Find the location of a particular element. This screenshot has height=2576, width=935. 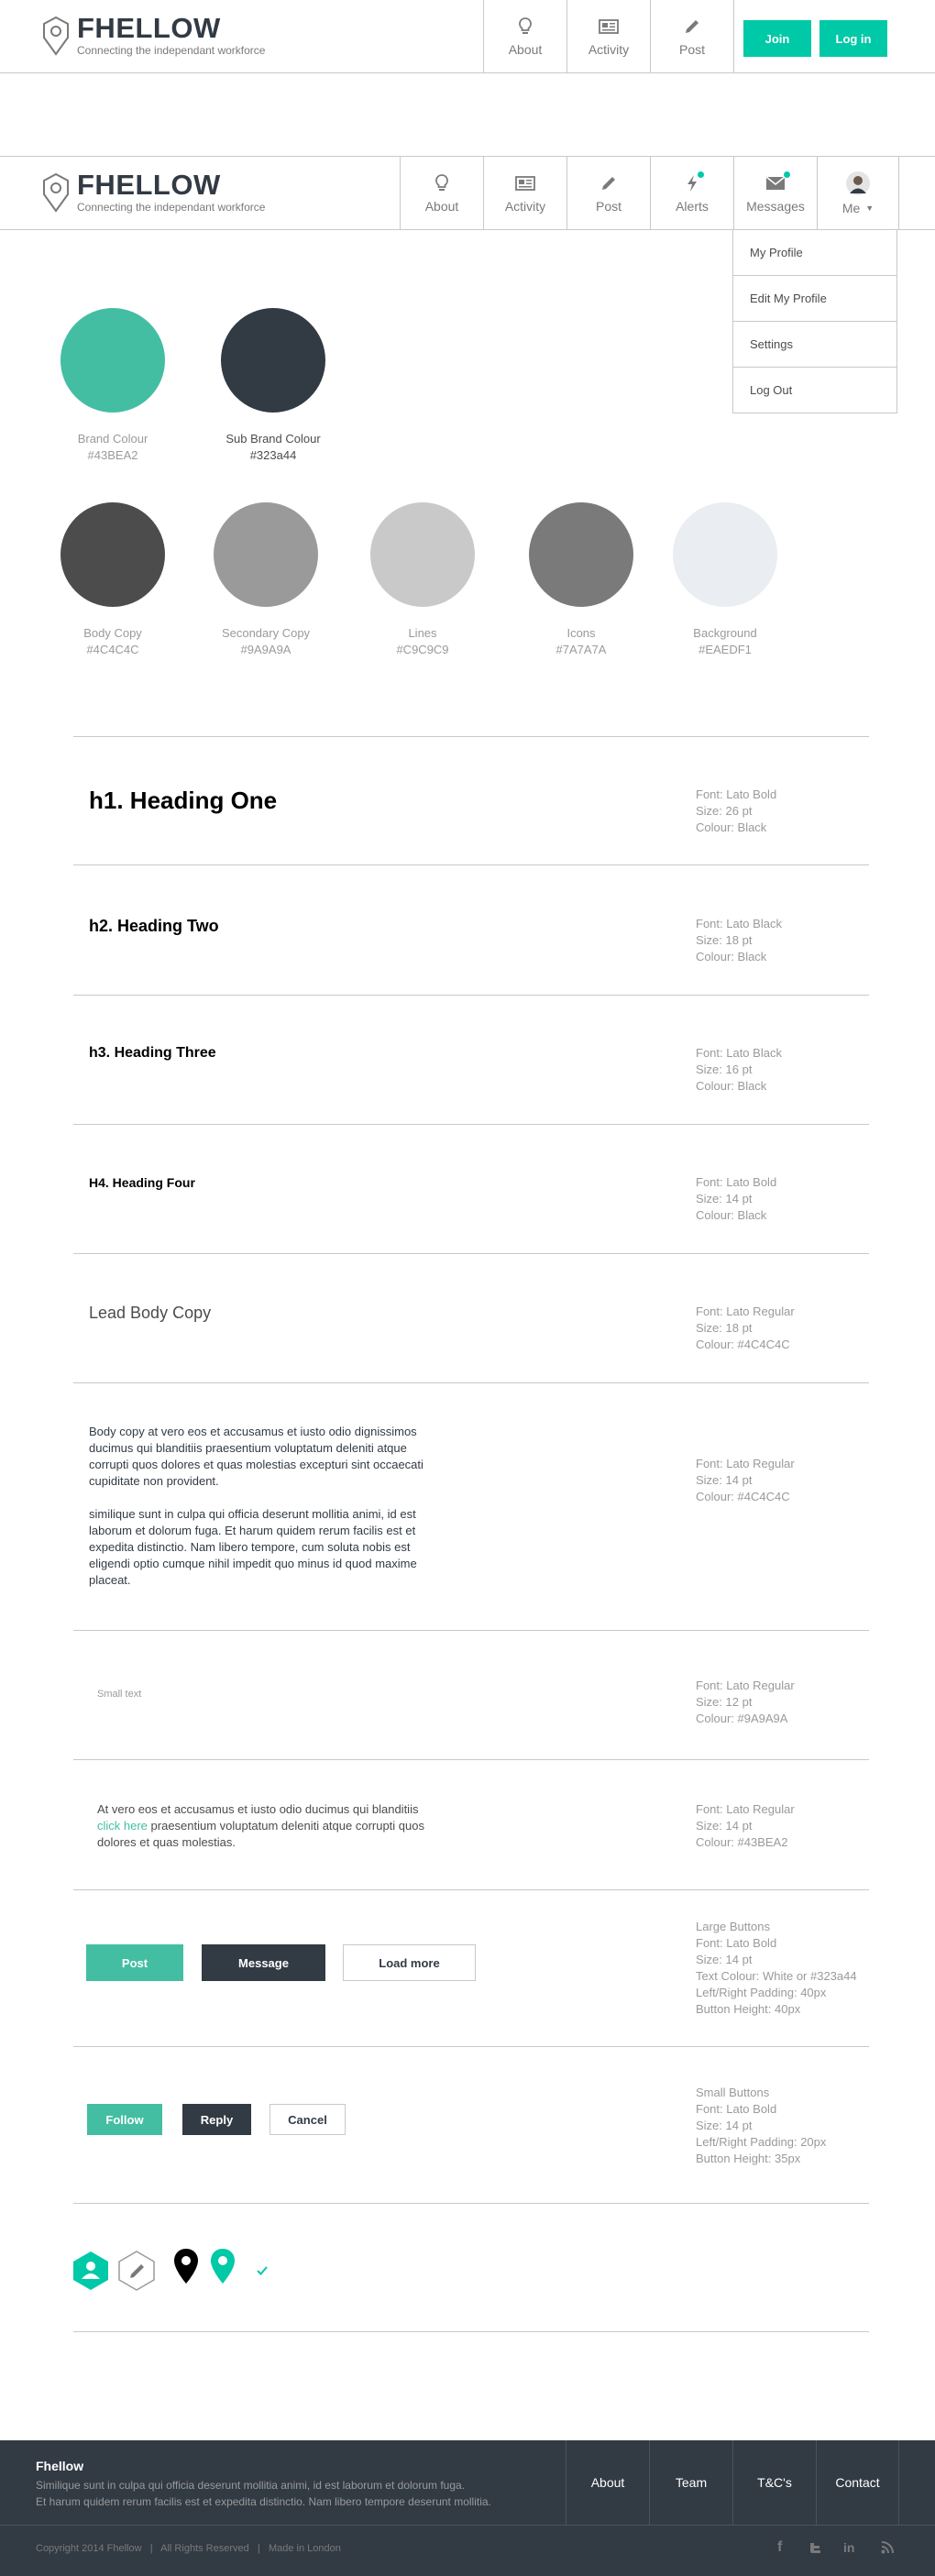

swatch-background: Background #EAEDF1 is located at coordinates (725, 580).